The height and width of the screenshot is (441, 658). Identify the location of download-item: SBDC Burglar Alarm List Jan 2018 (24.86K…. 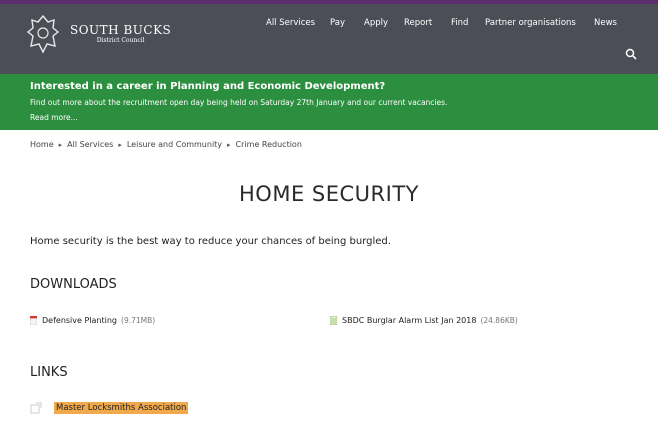
(424, 320).